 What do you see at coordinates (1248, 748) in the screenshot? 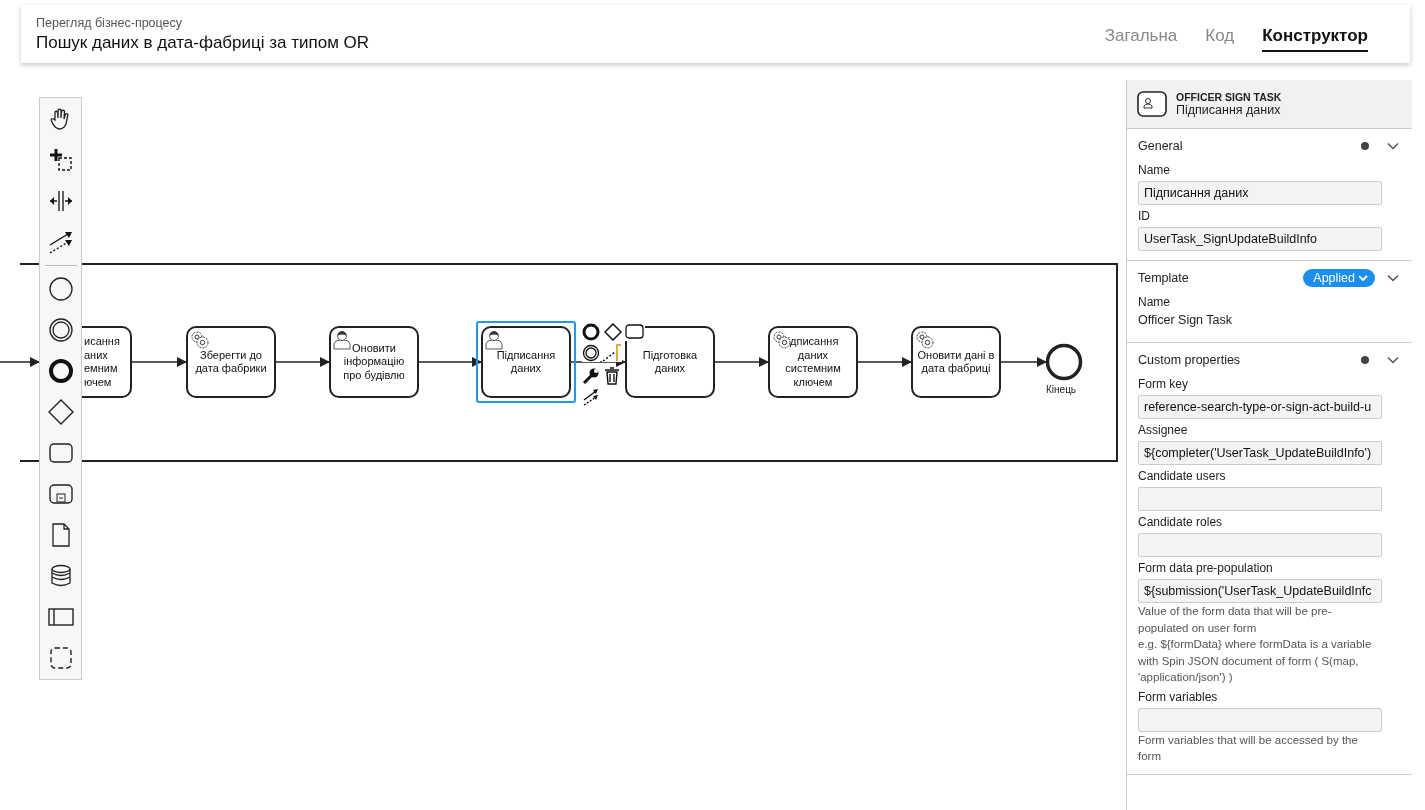
I see `field-description: Form variables that will be accessed by the form` at bounding box center [1248, 748].